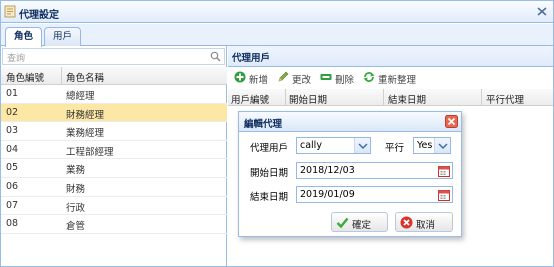 Image resolution: width=554 pixels, height=267 pixels. I want to click on delete-button: 刪除, so click(340, 78).